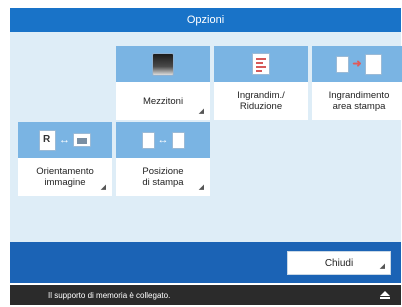 The height and width of the screenshot is (307, 402). I want to click on close-button-label: Chiudi, so click(339, 263).